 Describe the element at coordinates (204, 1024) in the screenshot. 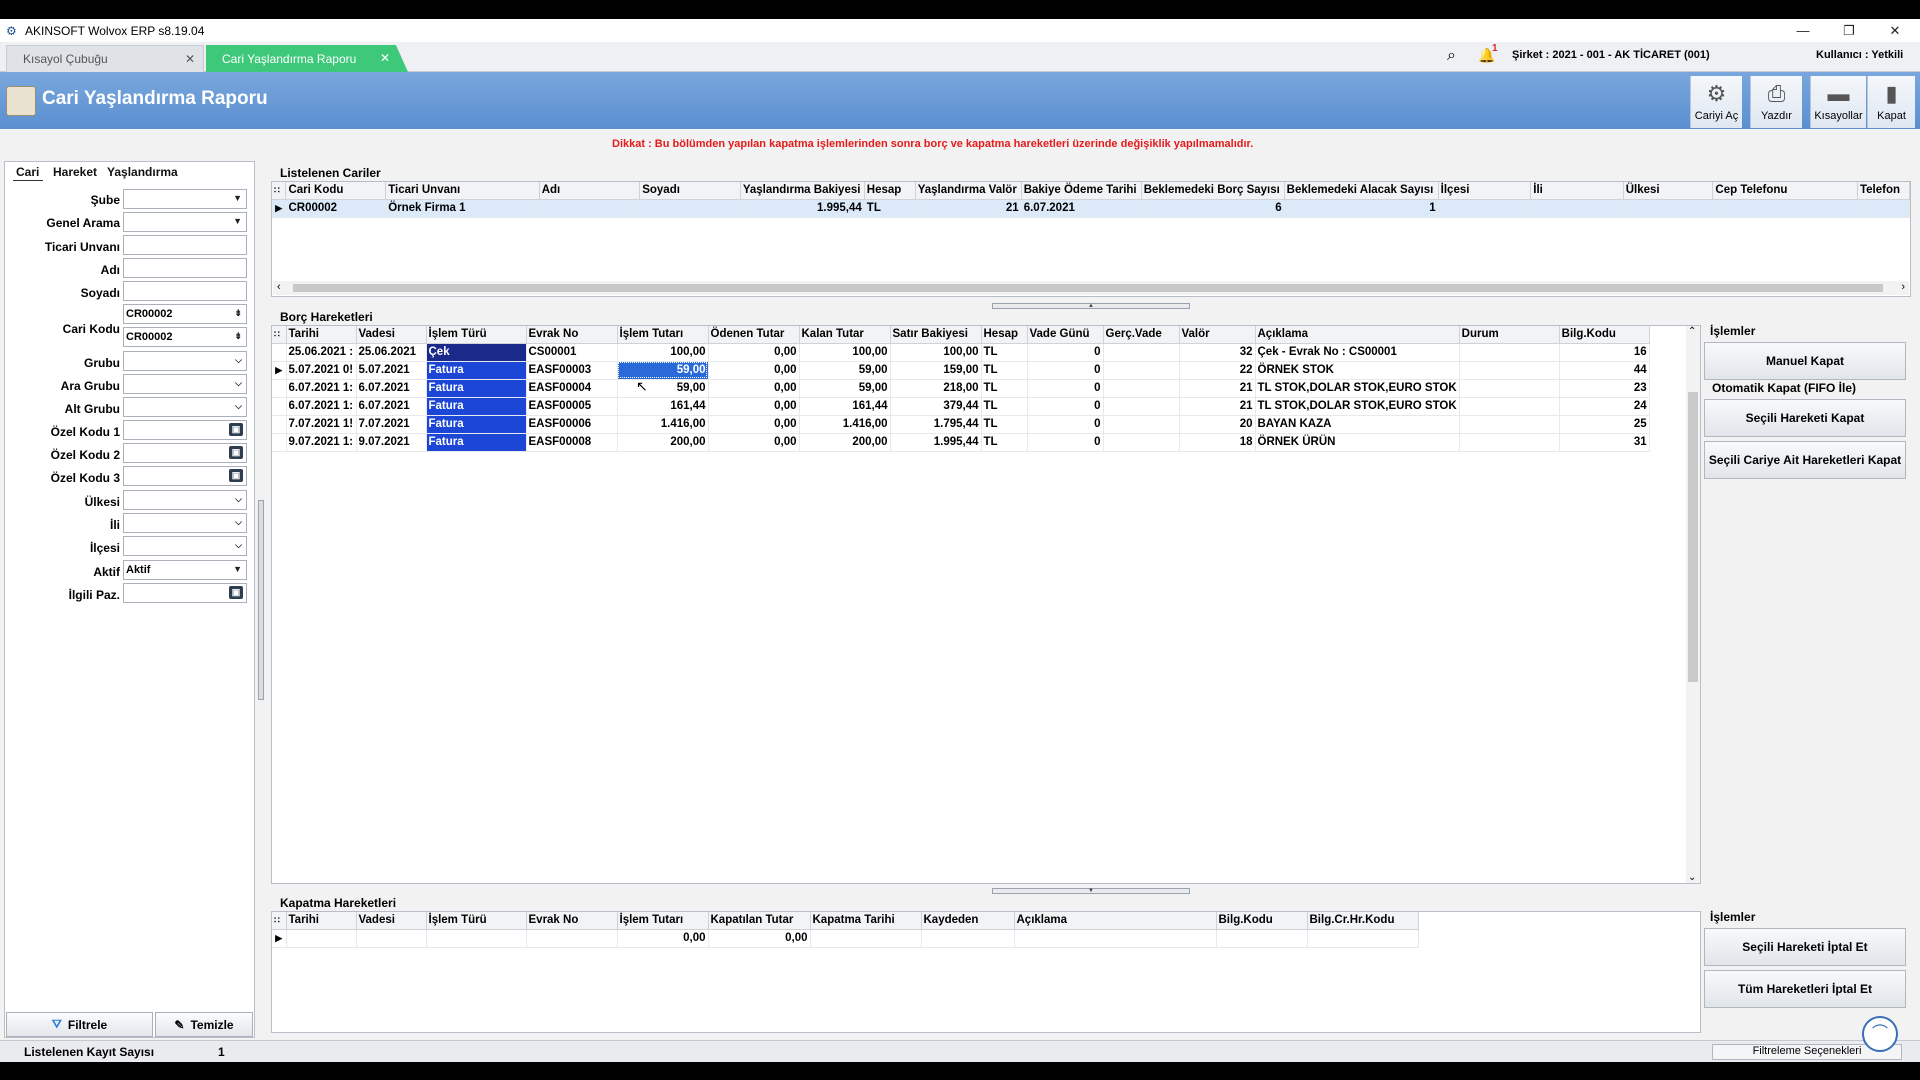

I see `temizle-button: ✎ Temizle` at that location.